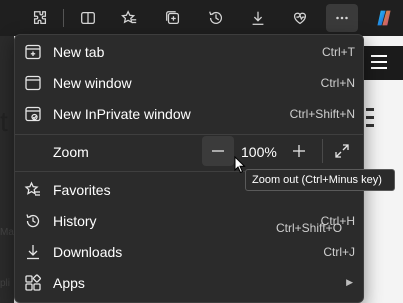  I want to click on collections-icon, so click(173, 18).